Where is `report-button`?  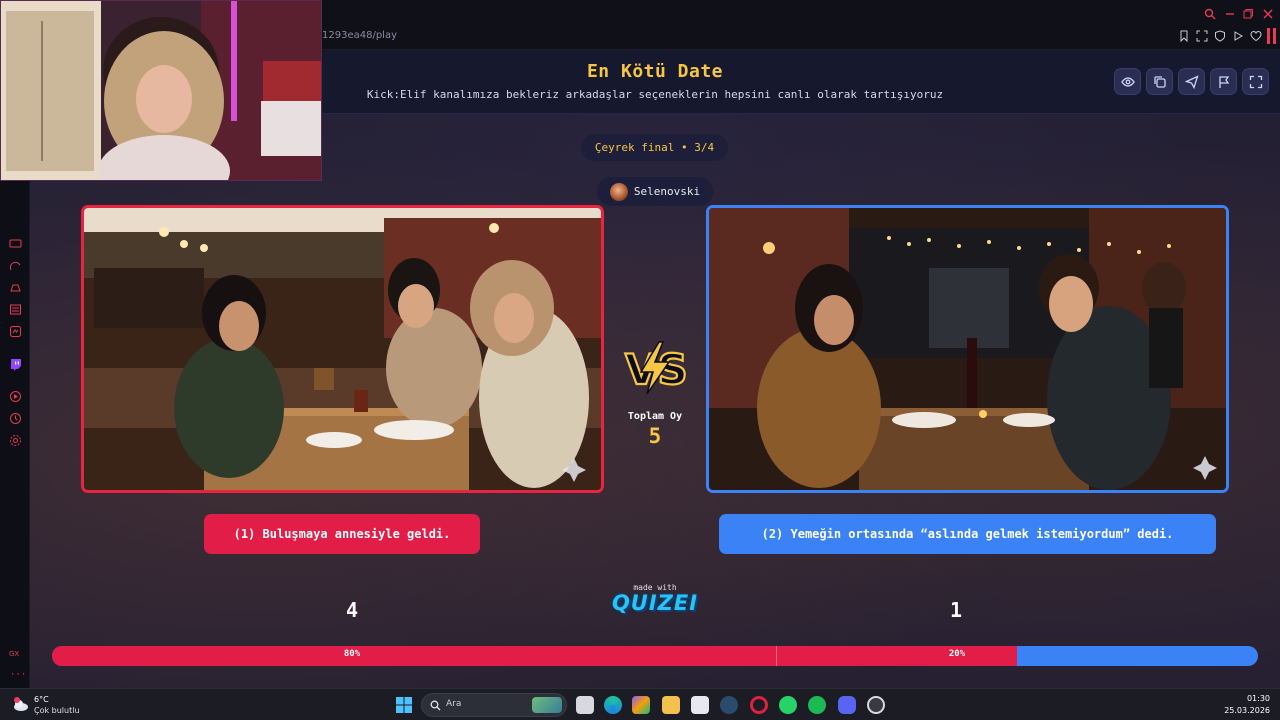
report-button is located at coordinates (1223, 81).